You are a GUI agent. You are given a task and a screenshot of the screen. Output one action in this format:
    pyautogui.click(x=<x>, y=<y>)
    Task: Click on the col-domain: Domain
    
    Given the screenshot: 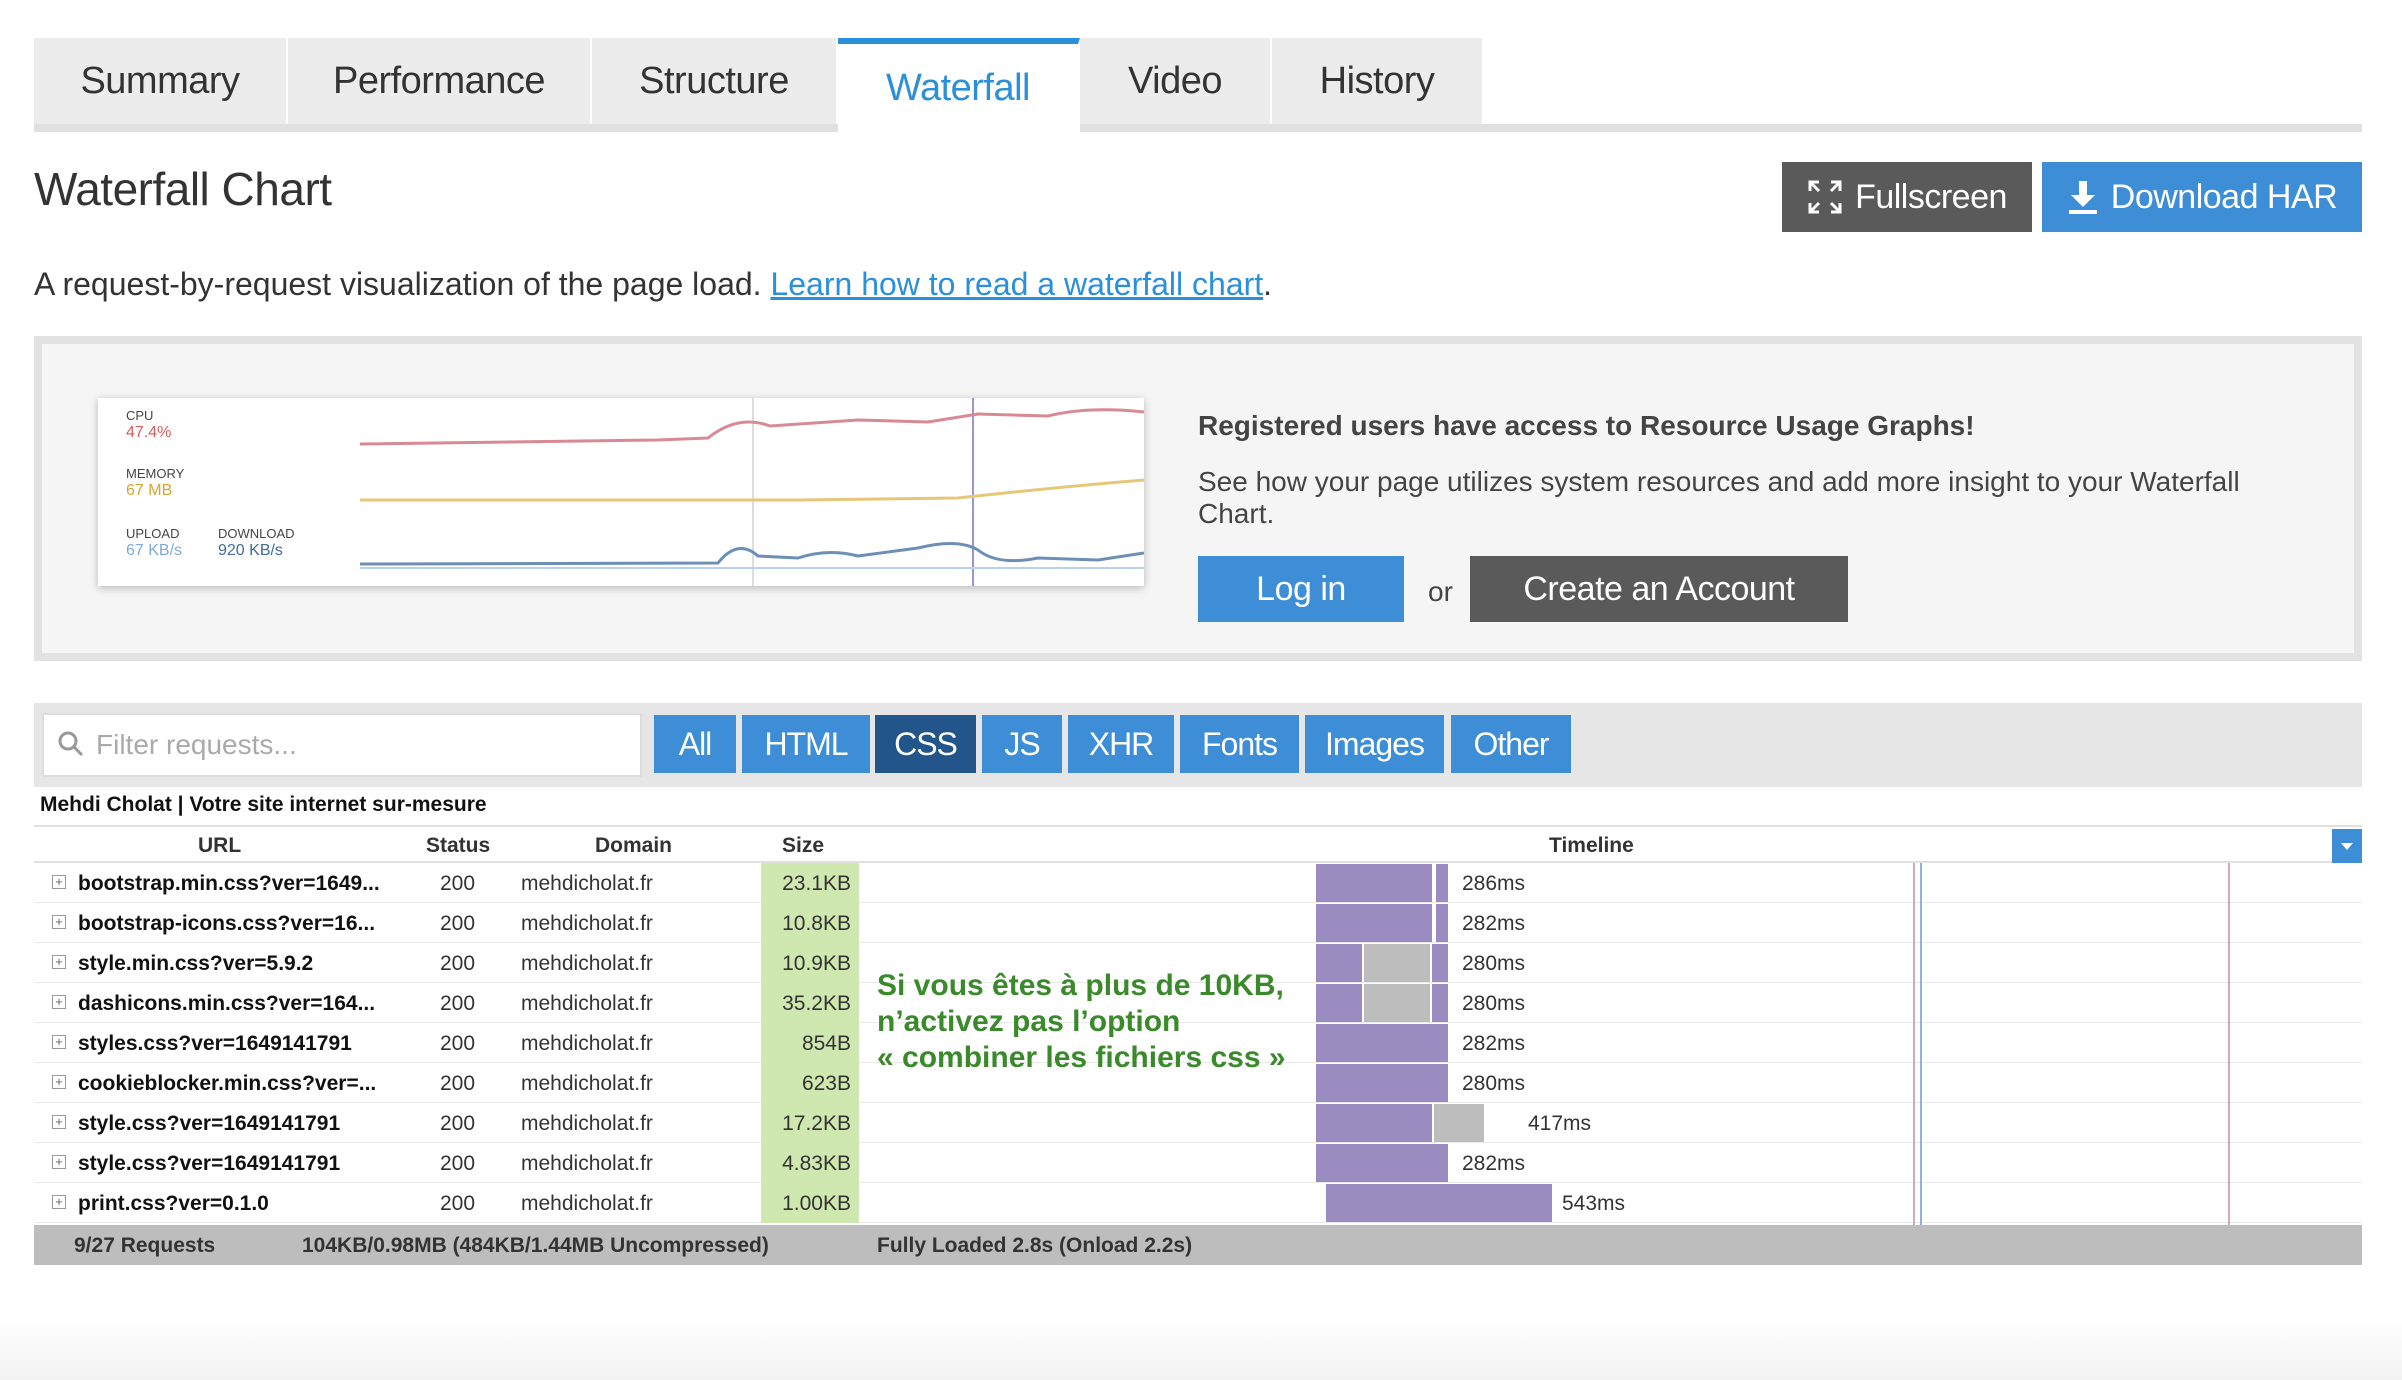 What is the action you would take?
    pyautogui.click(x=633, y=846)
    